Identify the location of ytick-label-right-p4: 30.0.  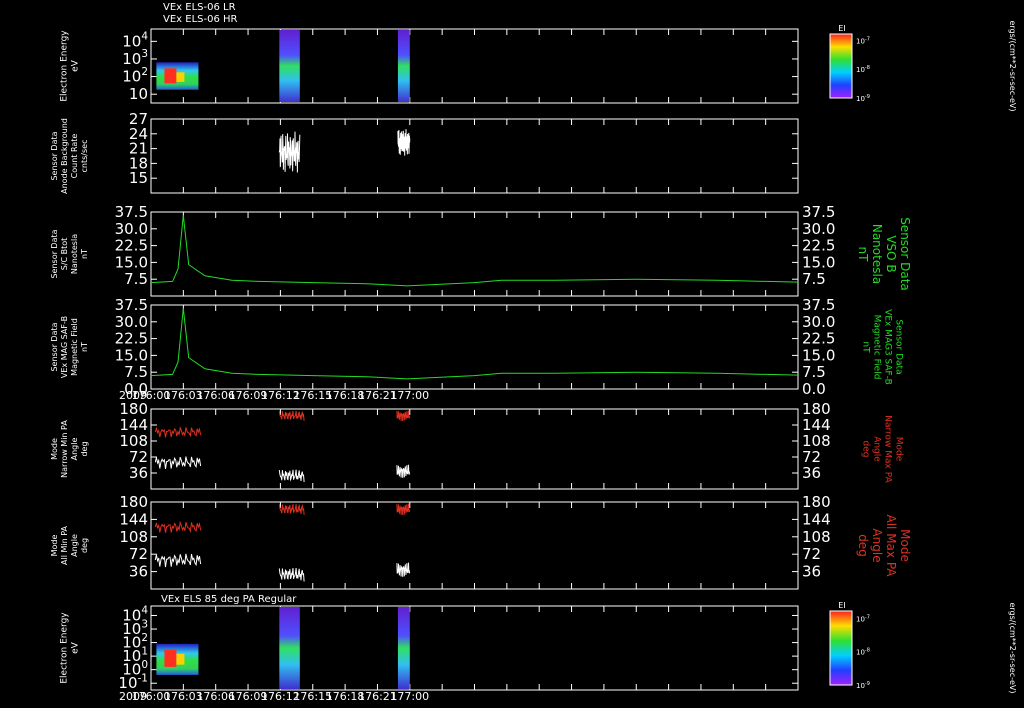
(818, 322).